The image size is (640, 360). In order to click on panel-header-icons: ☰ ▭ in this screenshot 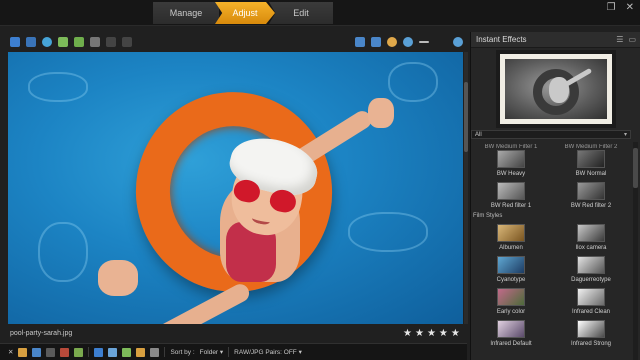, I will do `click(626, 39)`.